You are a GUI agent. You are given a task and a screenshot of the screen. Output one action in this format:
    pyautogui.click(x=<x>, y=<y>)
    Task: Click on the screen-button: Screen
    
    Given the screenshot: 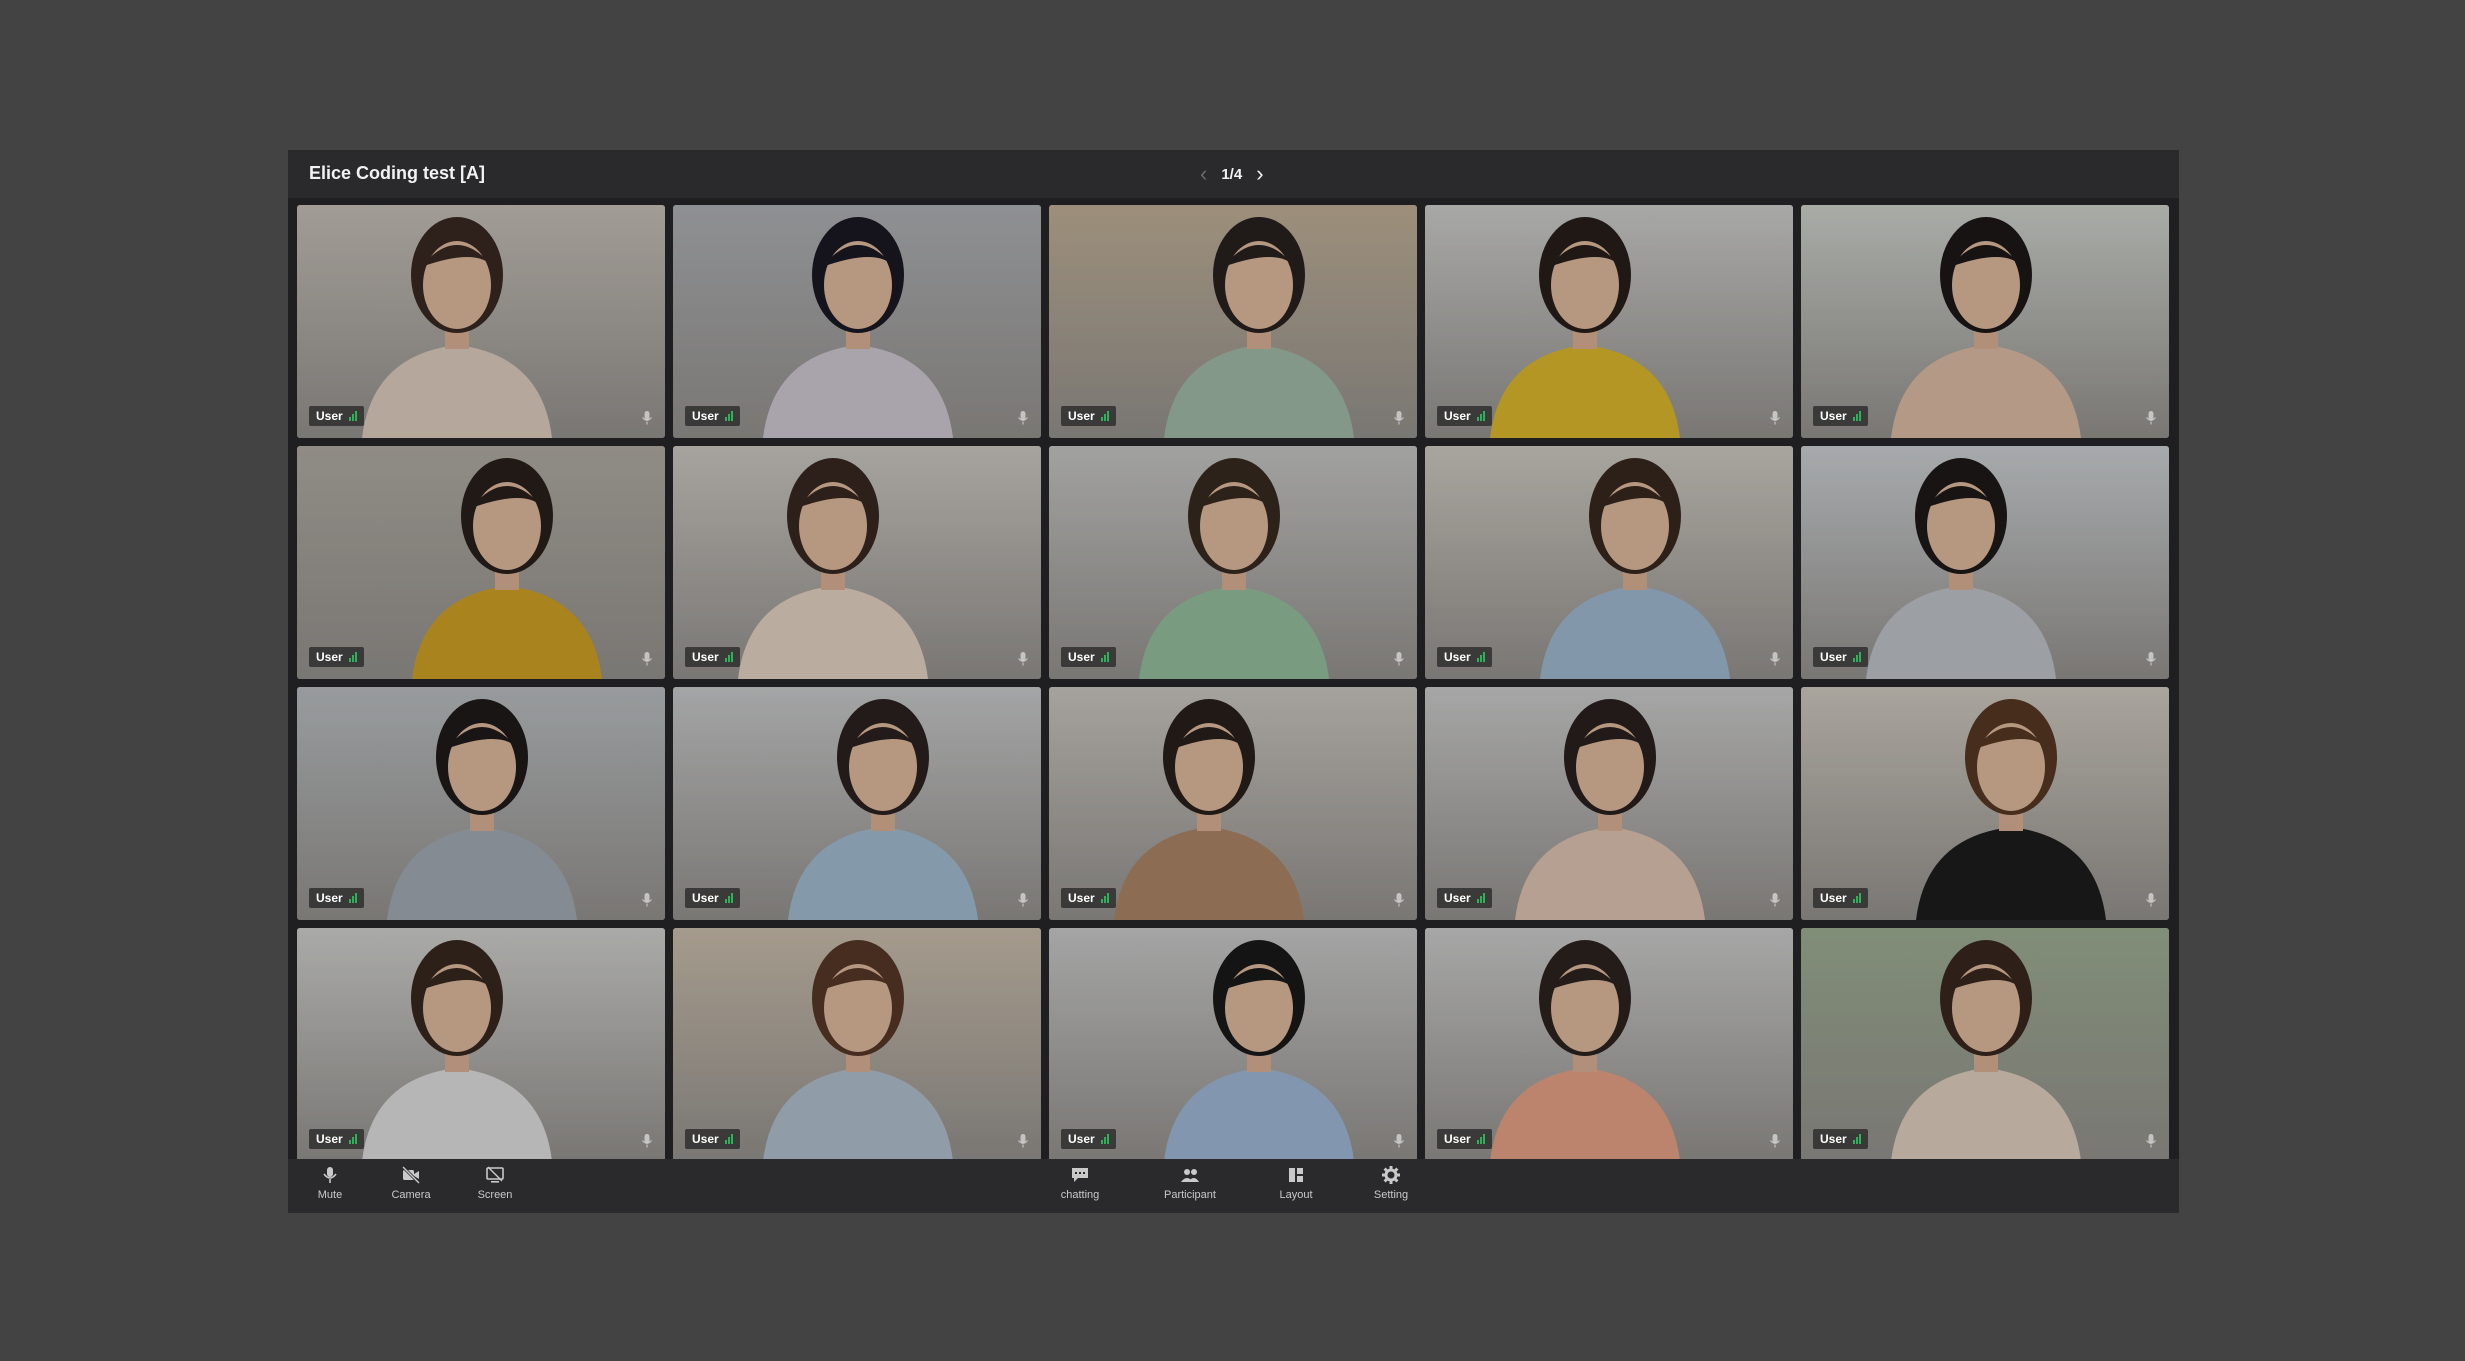 What is the action you would take?
    pyautogui.click(x=495, y=1187)
    